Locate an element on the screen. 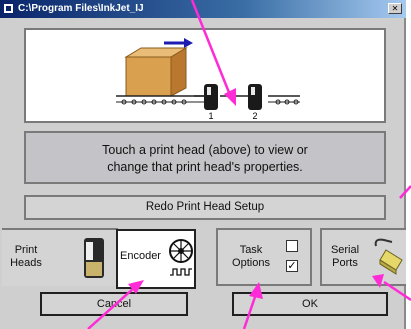  serial-cable-icon is located at coordinates (388, 256).